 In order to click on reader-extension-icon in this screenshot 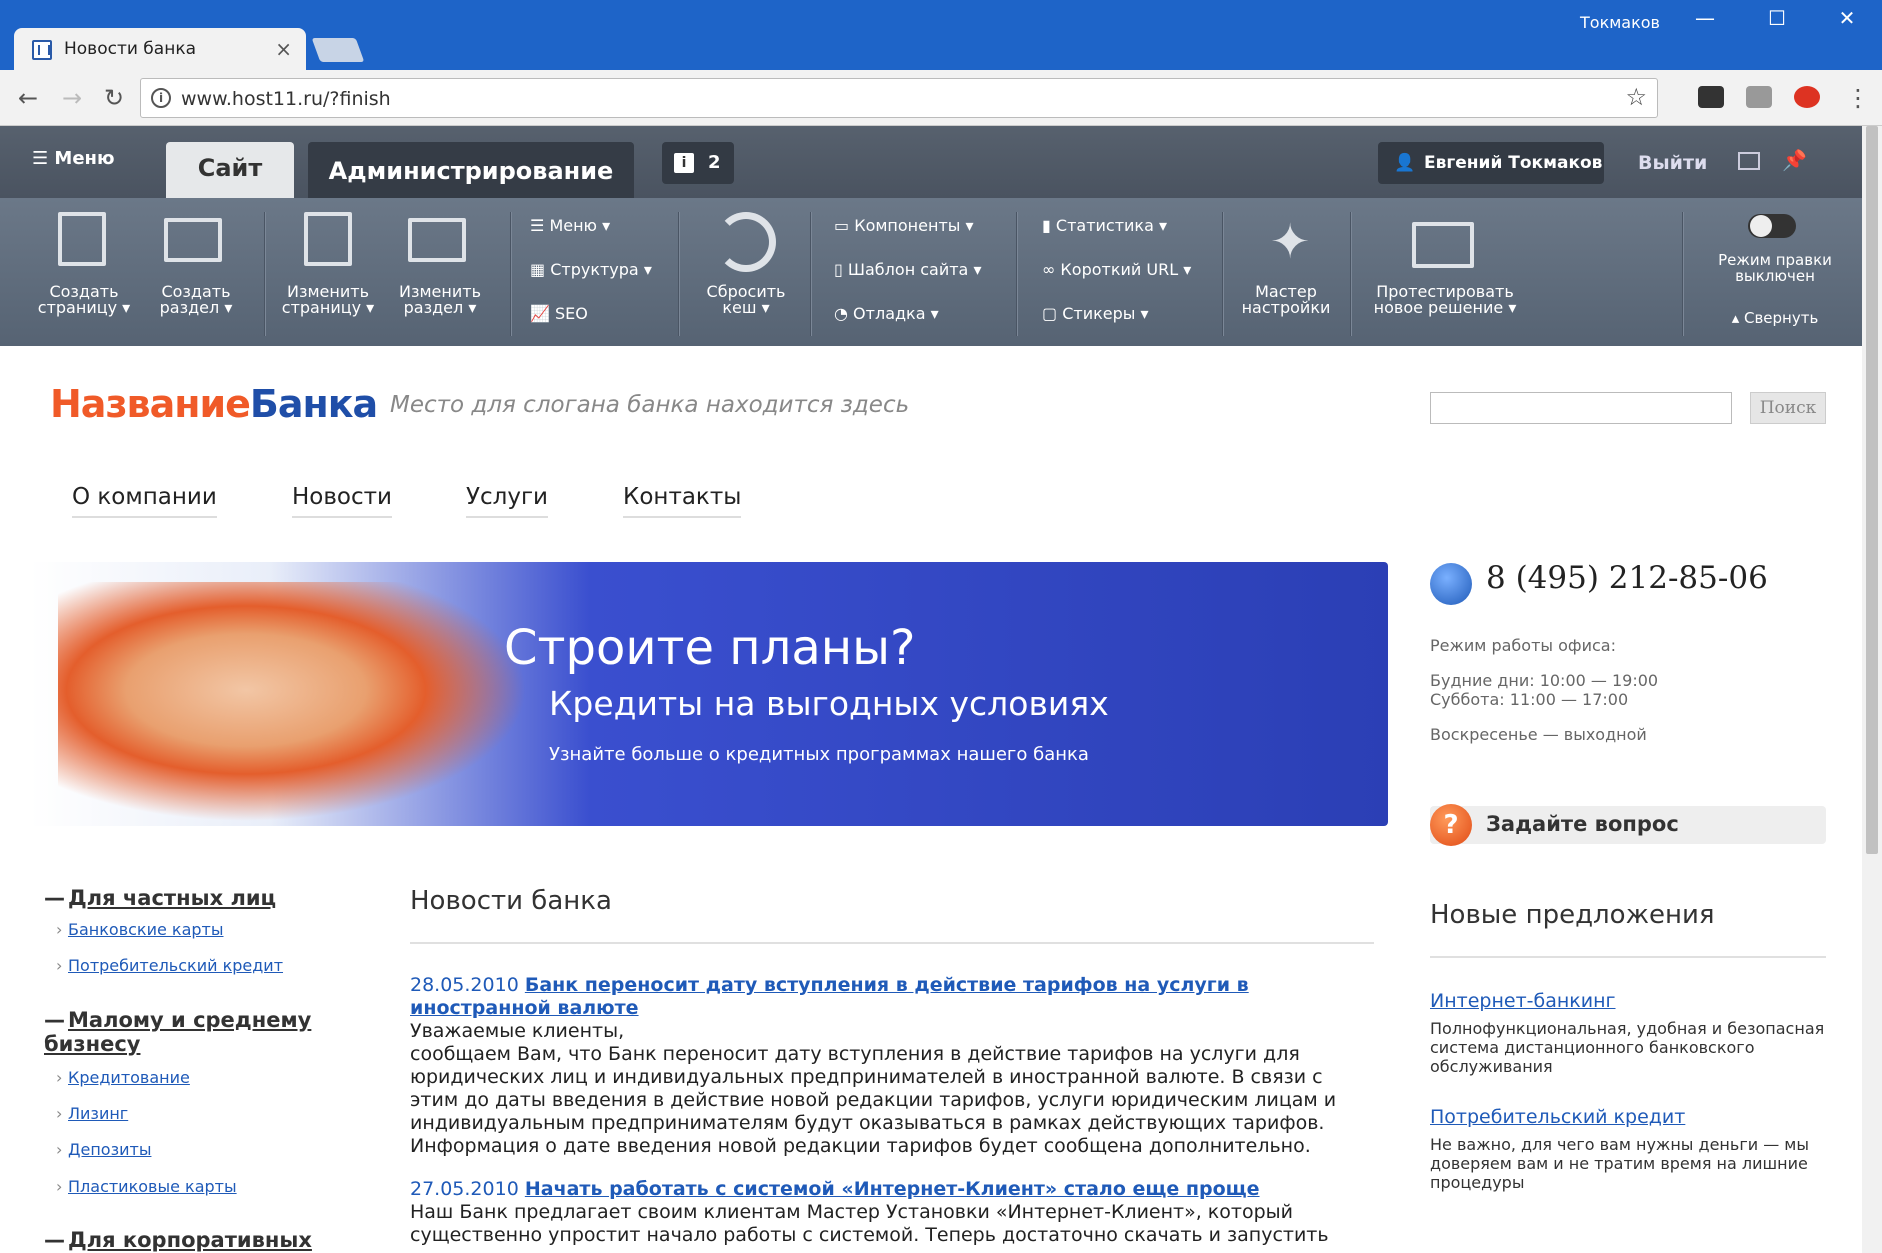, I will do `click(1759, 97)`.